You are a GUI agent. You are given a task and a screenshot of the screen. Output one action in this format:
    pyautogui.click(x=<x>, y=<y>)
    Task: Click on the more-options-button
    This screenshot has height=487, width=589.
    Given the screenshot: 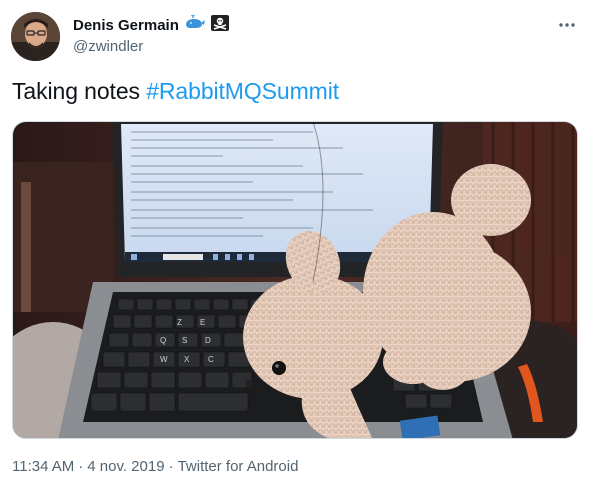 What is the action you would take?
    pyautogui.click(x=567, y=25)
    